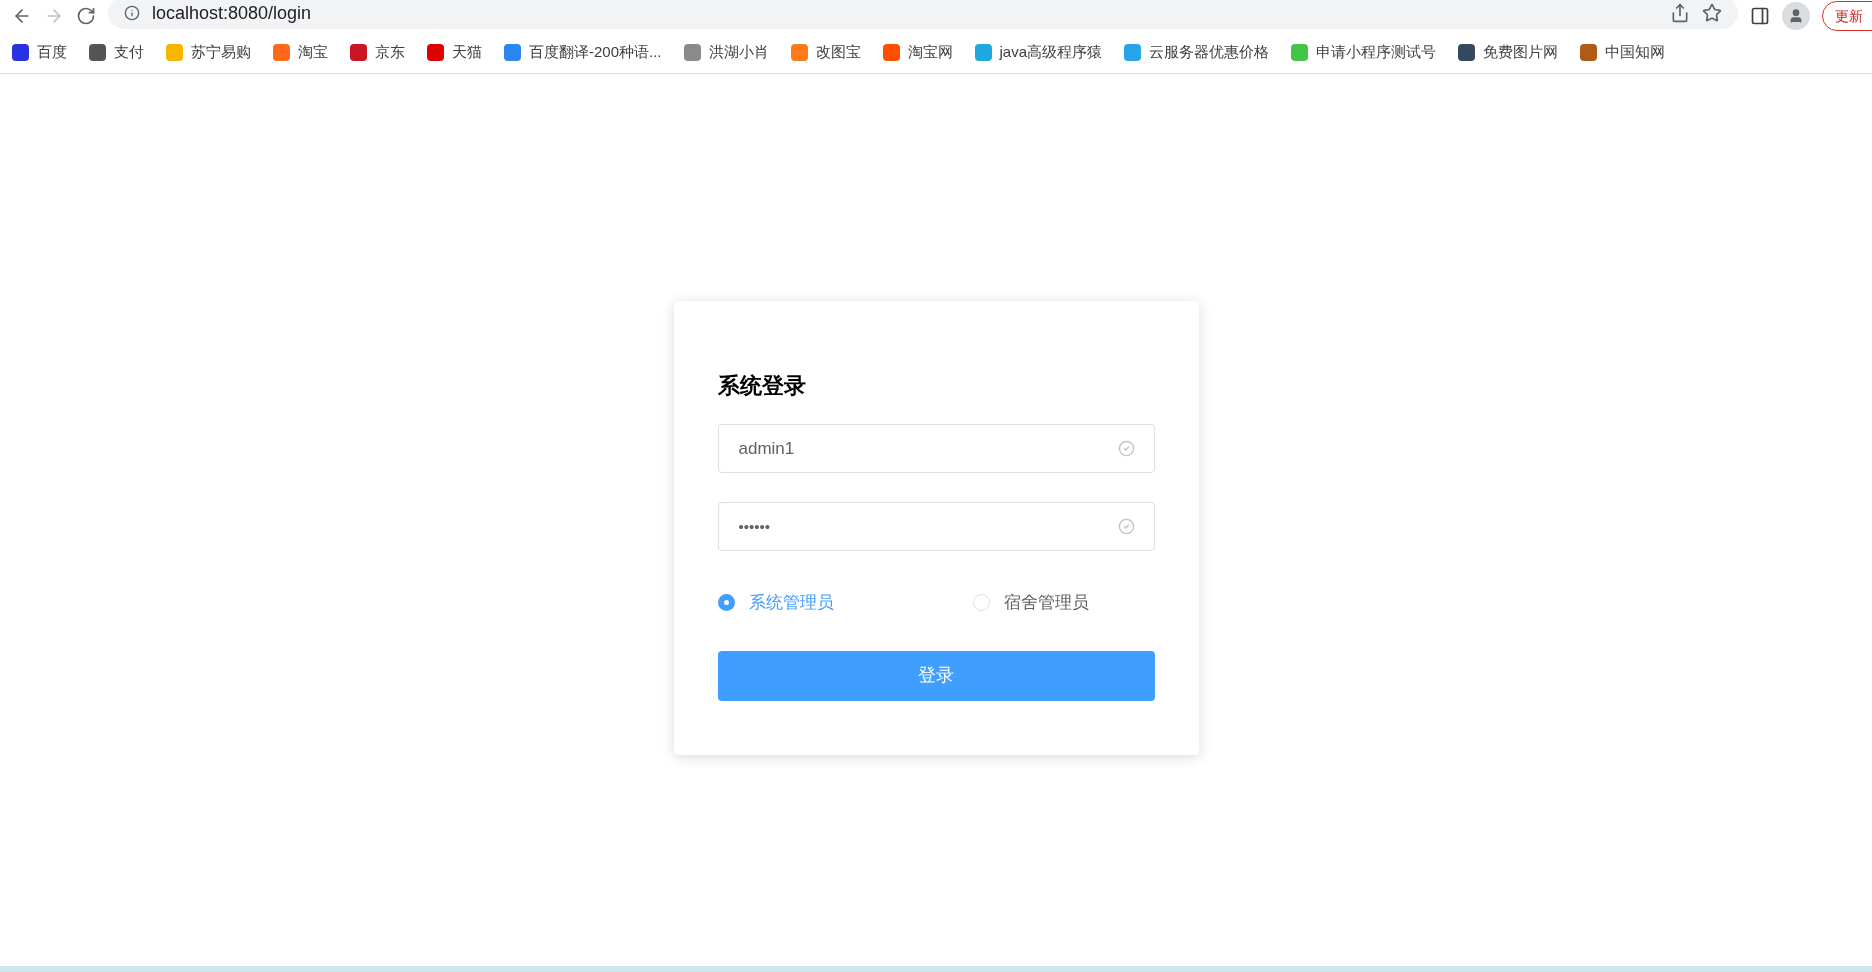 The width and height of the screenshot is (1872, 972). What do you see at coordinates (1680, 13) in the screenshot?
I see `share-icon` at bounding box center [1680, 13].